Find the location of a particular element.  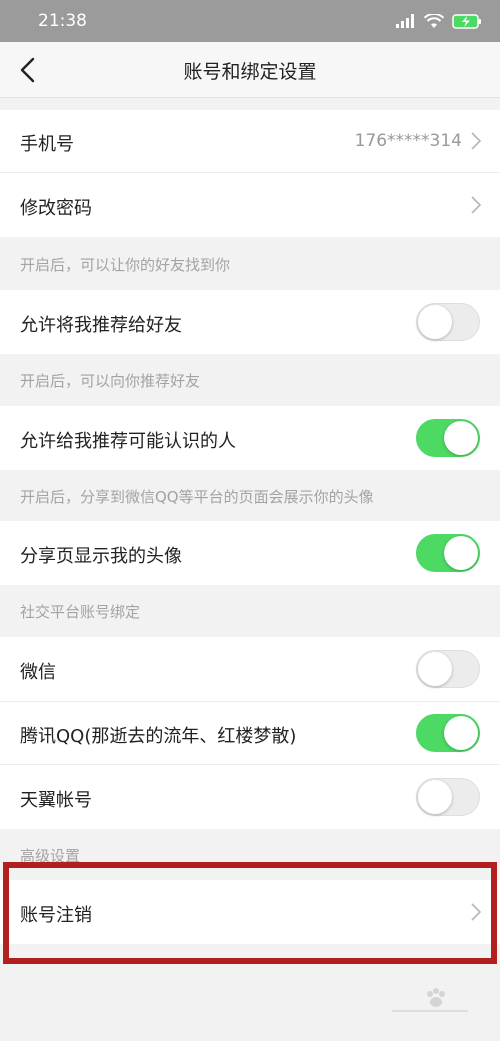

recommend-people-label: 允许给我推荐可能认识的人 is located at coordinates (128, 441).